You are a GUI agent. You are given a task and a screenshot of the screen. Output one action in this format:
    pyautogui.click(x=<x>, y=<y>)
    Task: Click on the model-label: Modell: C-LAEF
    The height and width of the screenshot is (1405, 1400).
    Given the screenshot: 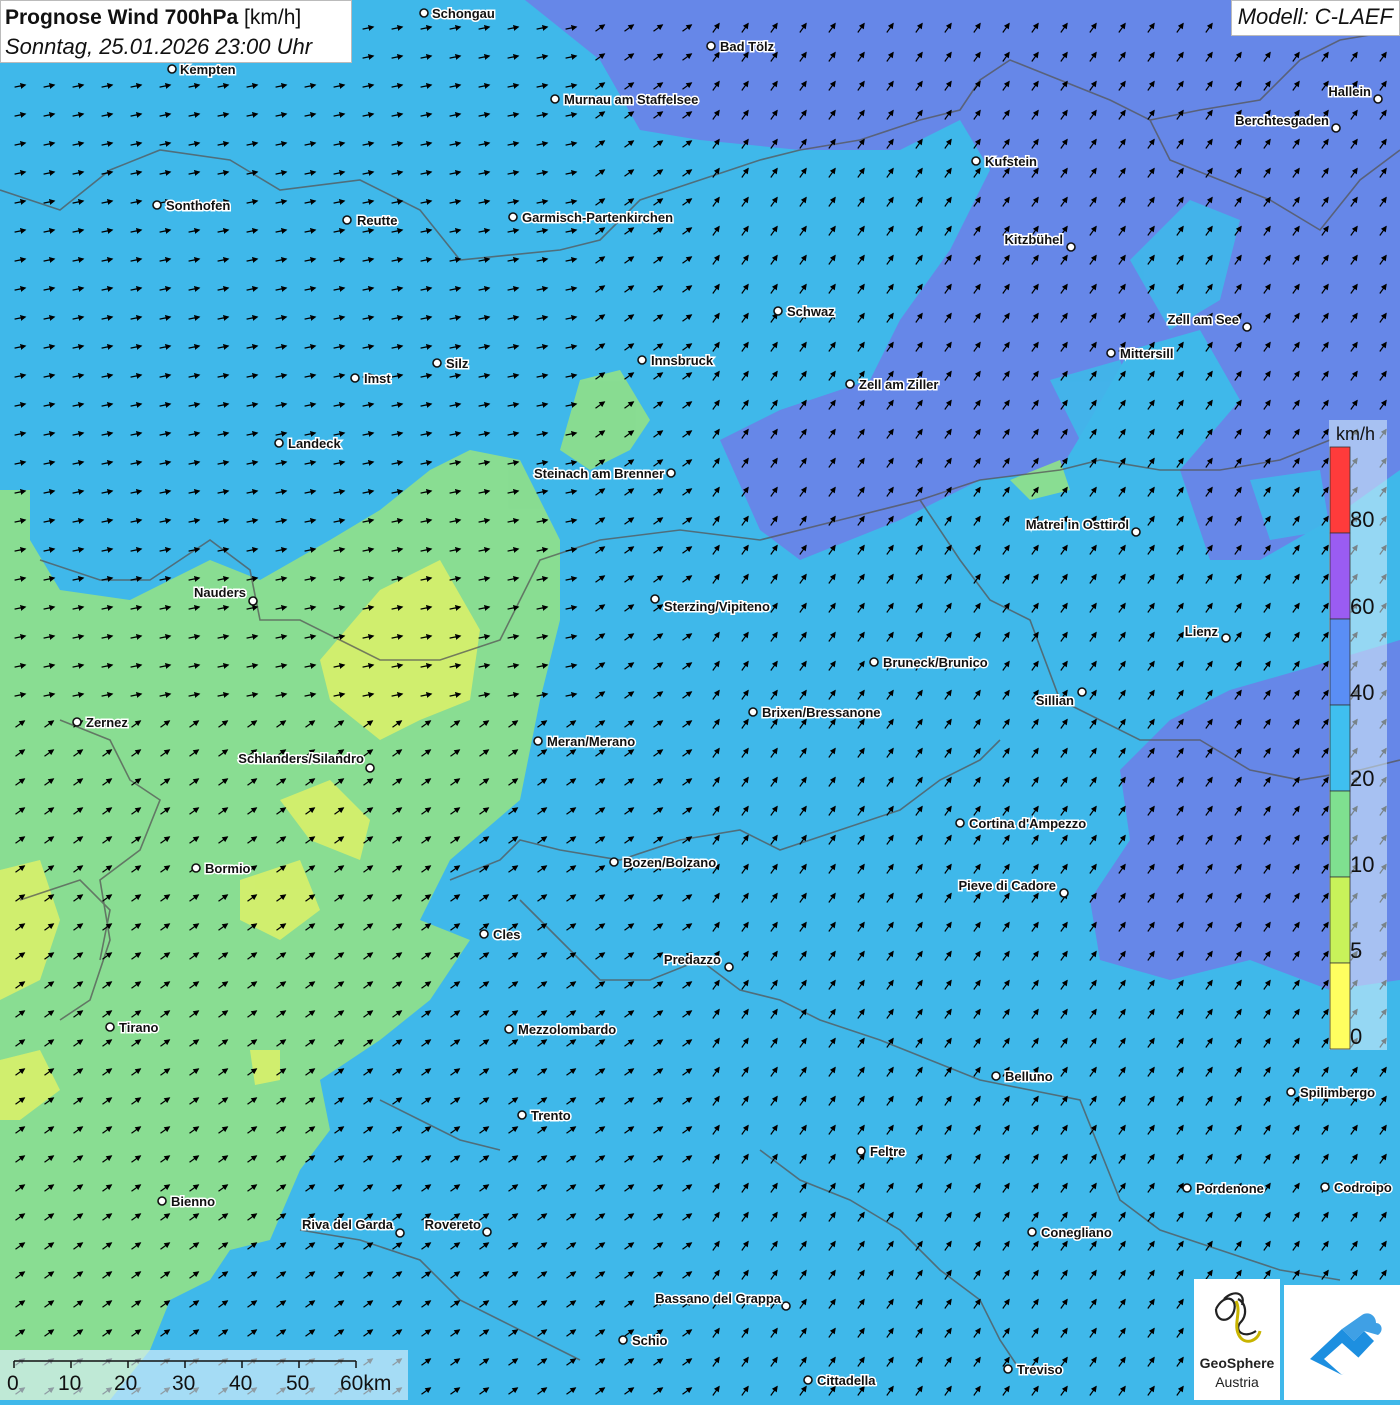 What is the action you would take?
    pyautogui.click(x=1315, y=18)
    